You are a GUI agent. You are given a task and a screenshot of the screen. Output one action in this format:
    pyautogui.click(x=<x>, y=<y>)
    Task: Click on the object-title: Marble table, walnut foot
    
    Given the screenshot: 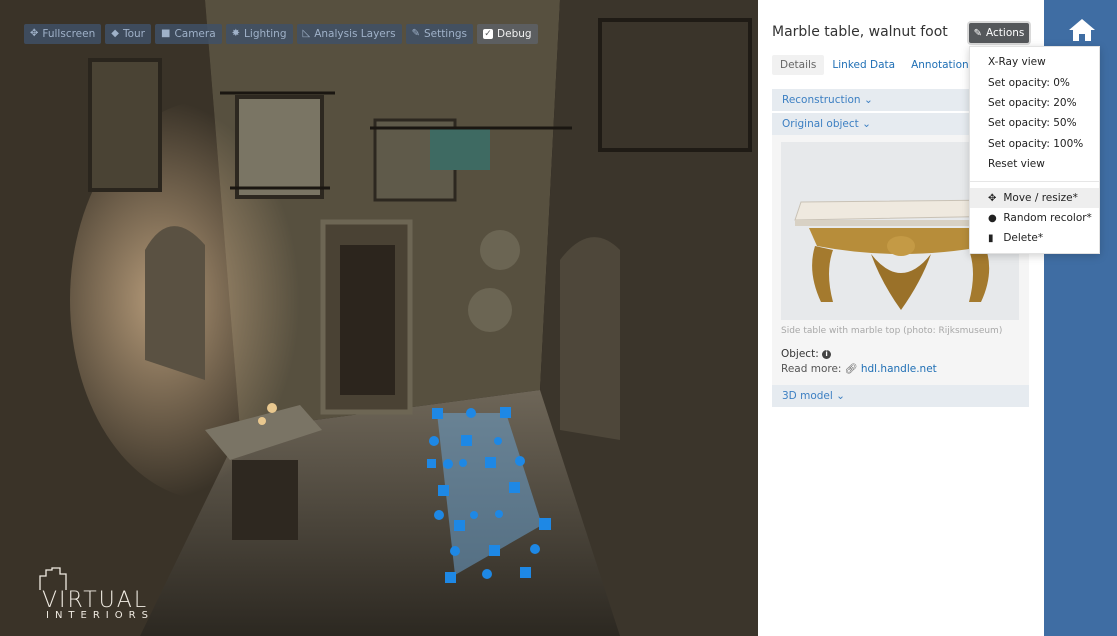 What is the action you would take?
    pyautogui.click(x=860, y=32)
    